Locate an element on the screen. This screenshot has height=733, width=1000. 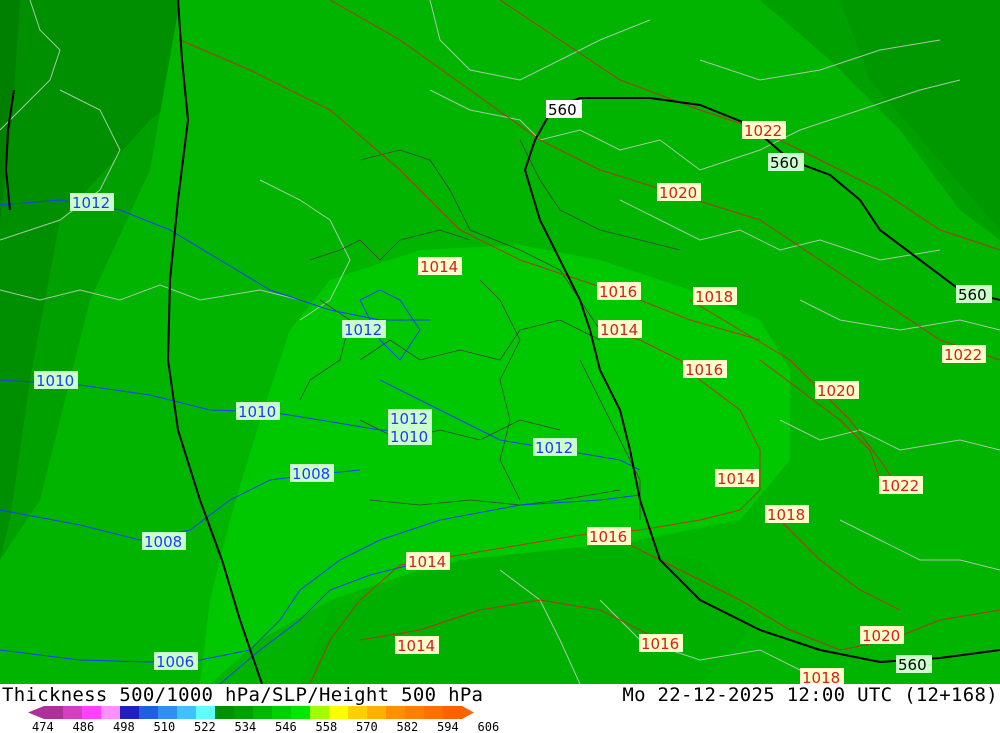
legend-tick-label: 570 is located at coordinates (367, 726).